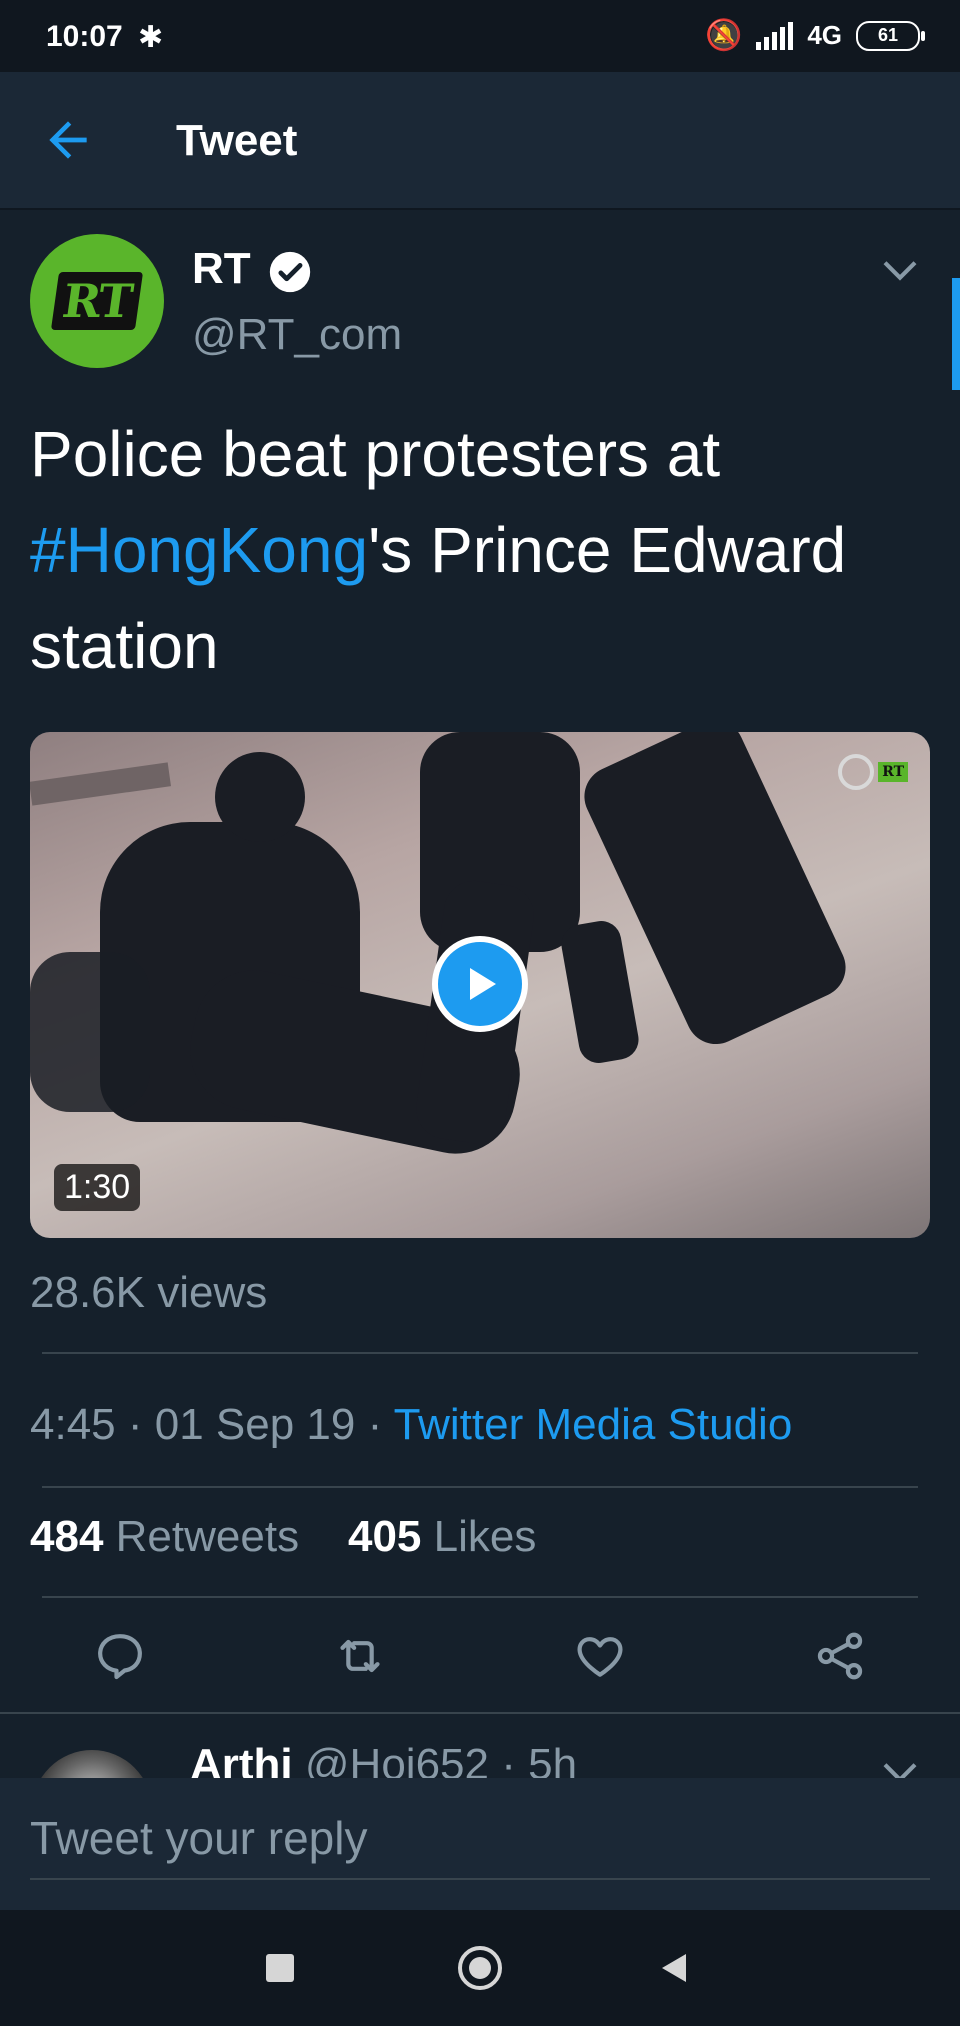  I want to click on status-icons: 🔕 4G 61, so click(814, 35).